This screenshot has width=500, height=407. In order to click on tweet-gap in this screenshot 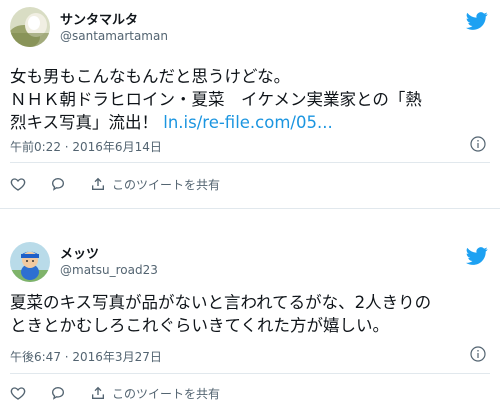, I will do `click(250, 203)`.